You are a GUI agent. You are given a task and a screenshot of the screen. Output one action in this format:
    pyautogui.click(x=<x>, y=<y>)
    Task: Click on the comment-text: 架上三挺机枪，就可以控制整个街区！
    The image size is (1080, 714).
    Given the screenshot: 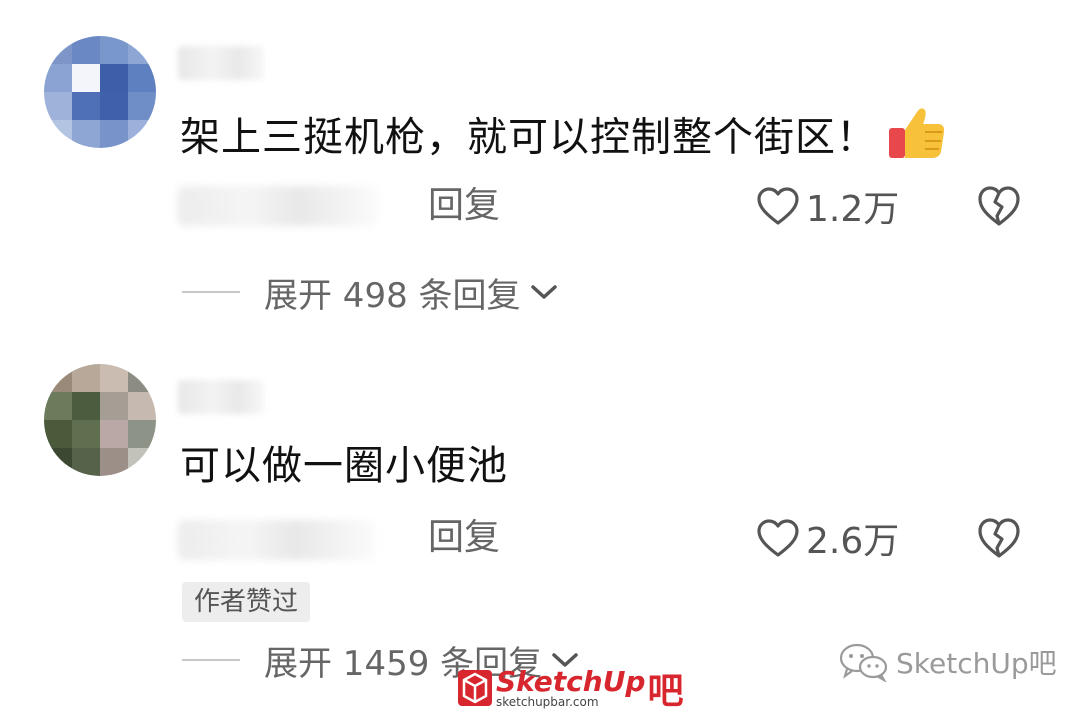 What is the action you would take?
    pyautogui.click(x=563, y=139)
    